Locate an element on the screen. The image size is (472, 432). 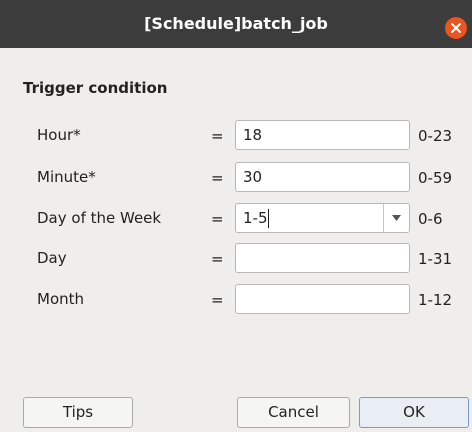
minute-row: Minute* = 30 0-59 is located at coordinates (236, 177).